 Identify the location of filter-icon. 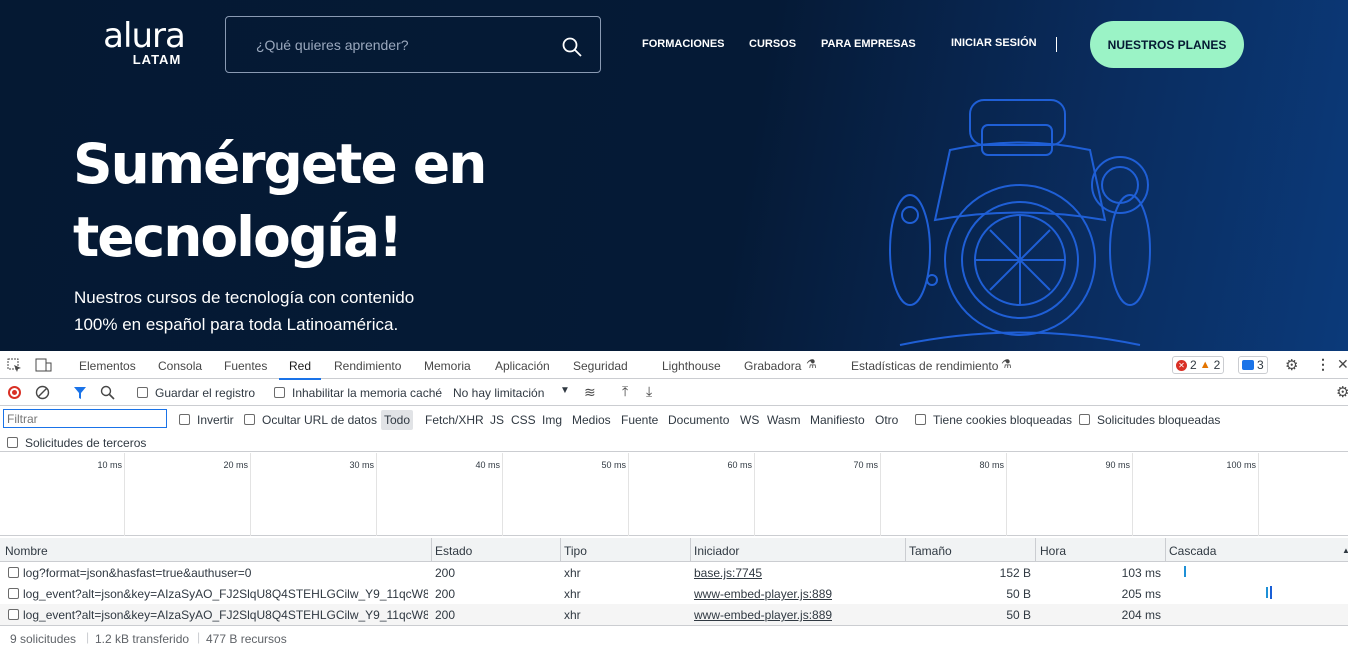
(80, 392).